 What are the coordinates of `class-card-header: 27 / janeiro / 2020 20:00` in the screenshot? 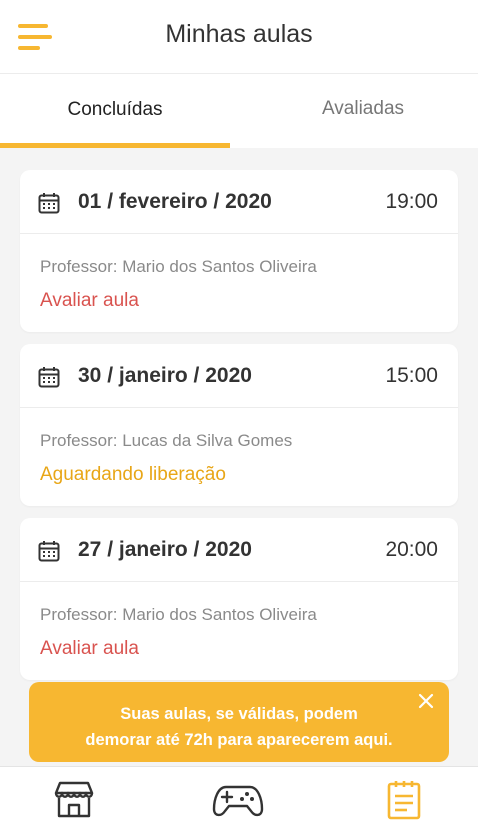 It's located at (239, 550).